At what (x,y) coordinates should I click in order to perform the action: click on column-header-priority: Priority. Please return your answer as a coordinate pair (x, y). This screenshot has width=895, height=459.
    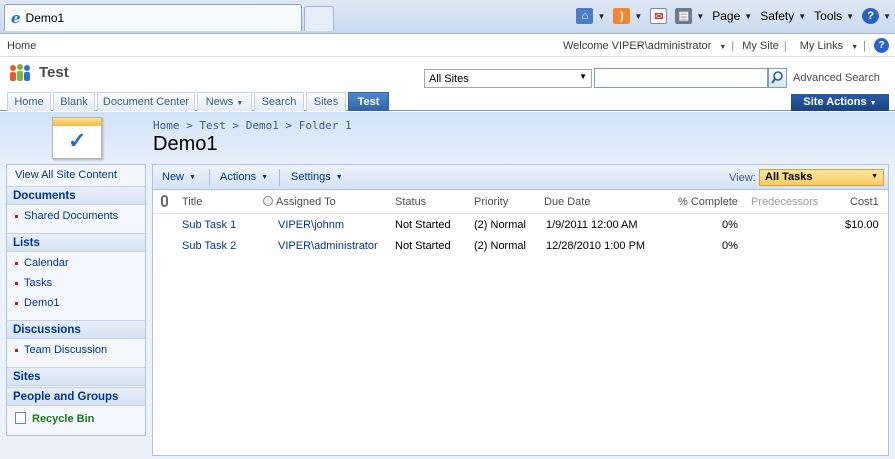
    Looking at the image, I should click on (491, 202).